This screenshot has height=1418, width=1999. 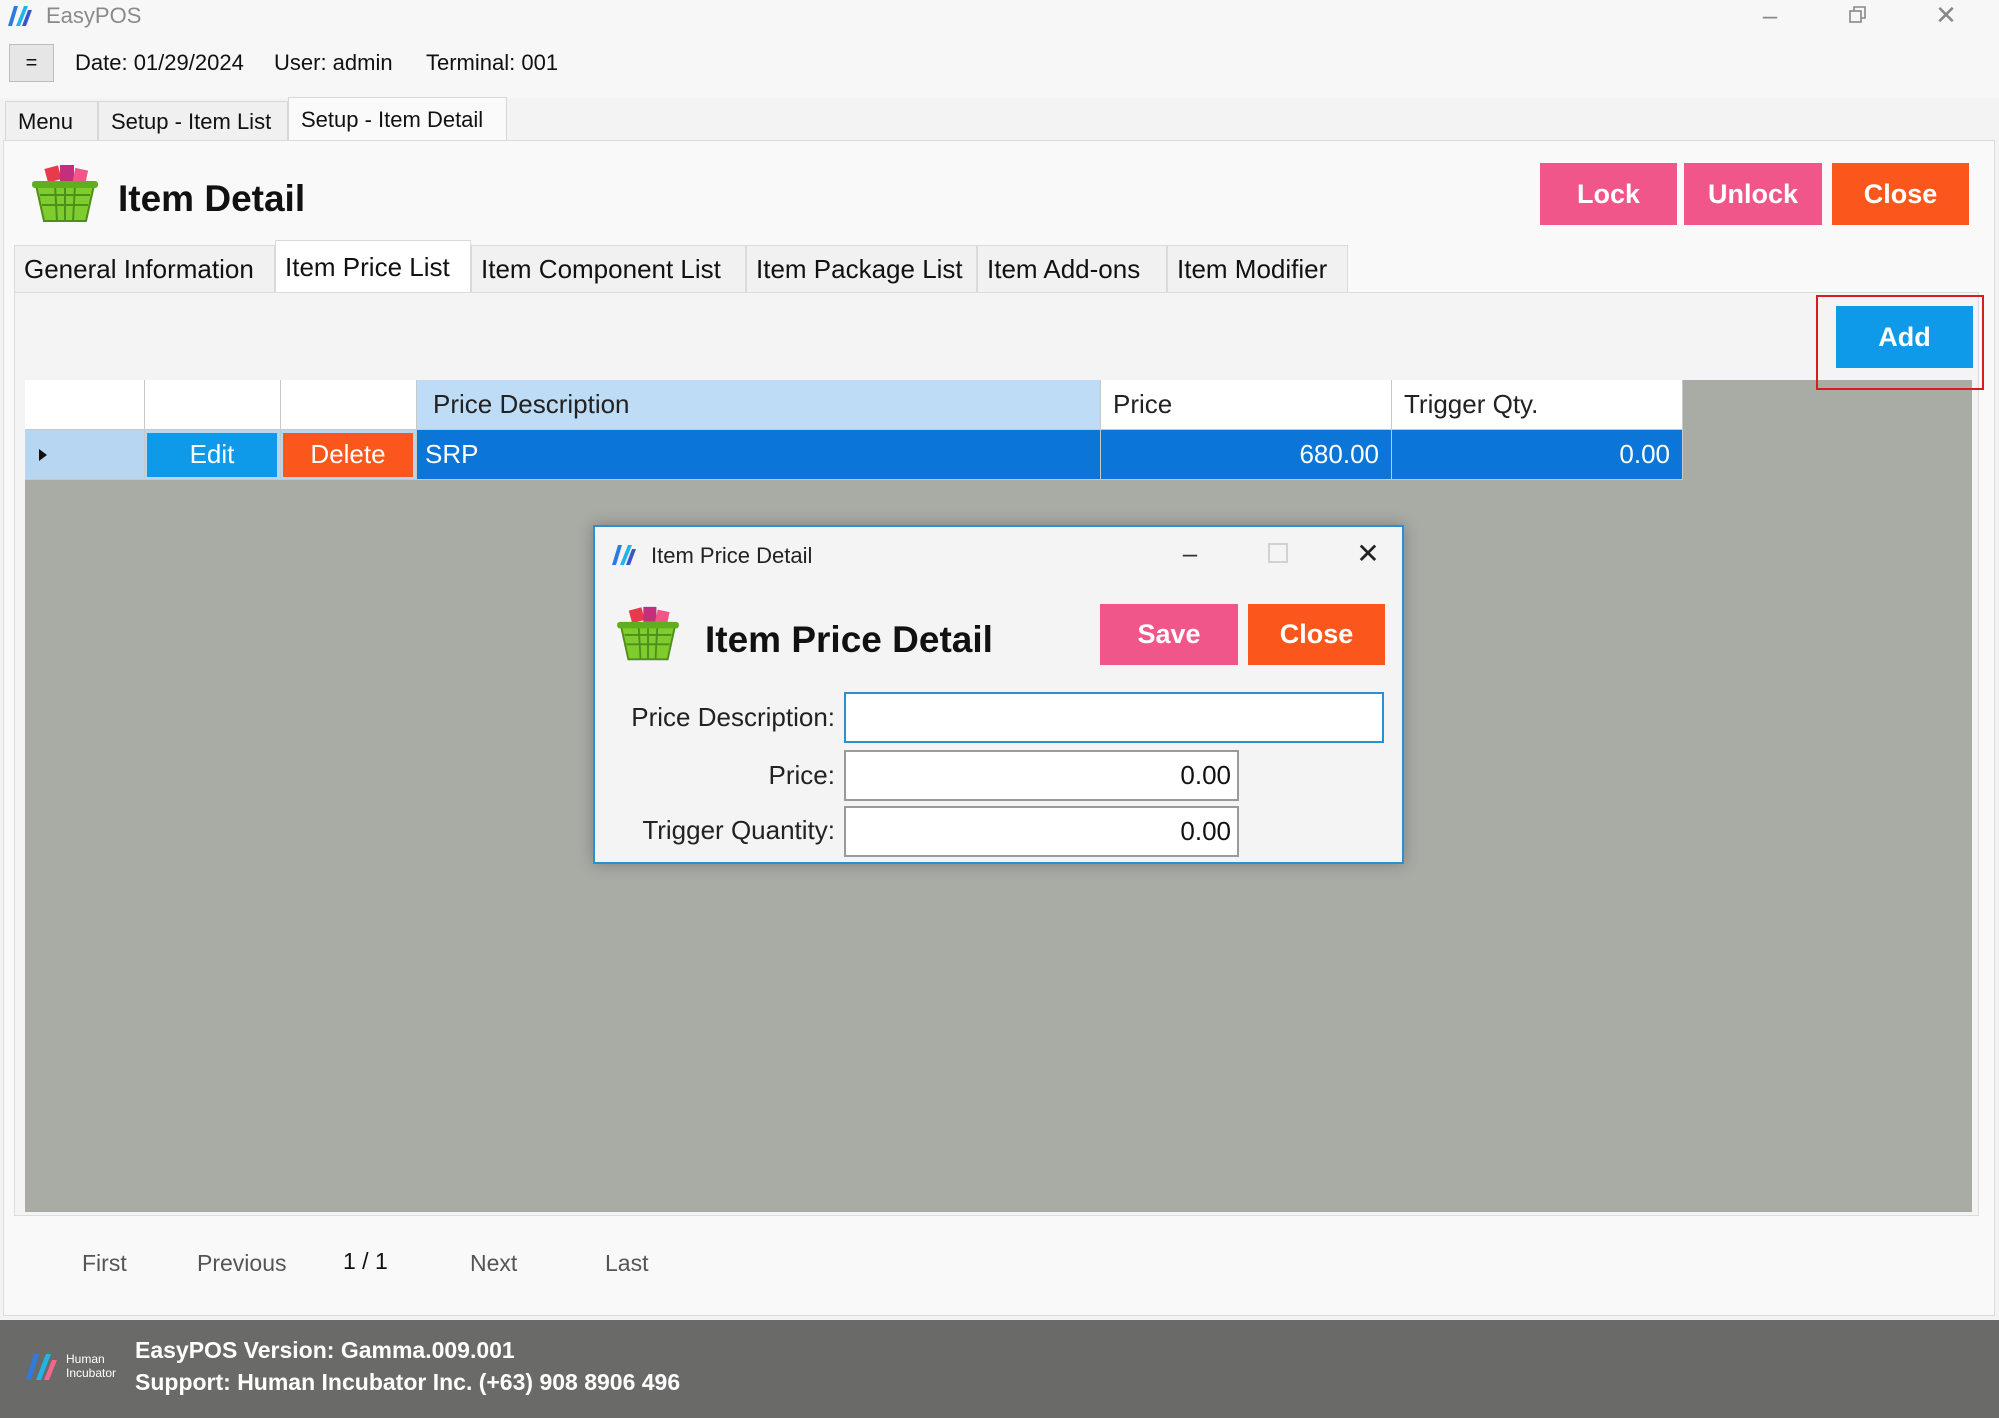 I want to click on dialog-close-button: Close, so click(x=1316, y=634).